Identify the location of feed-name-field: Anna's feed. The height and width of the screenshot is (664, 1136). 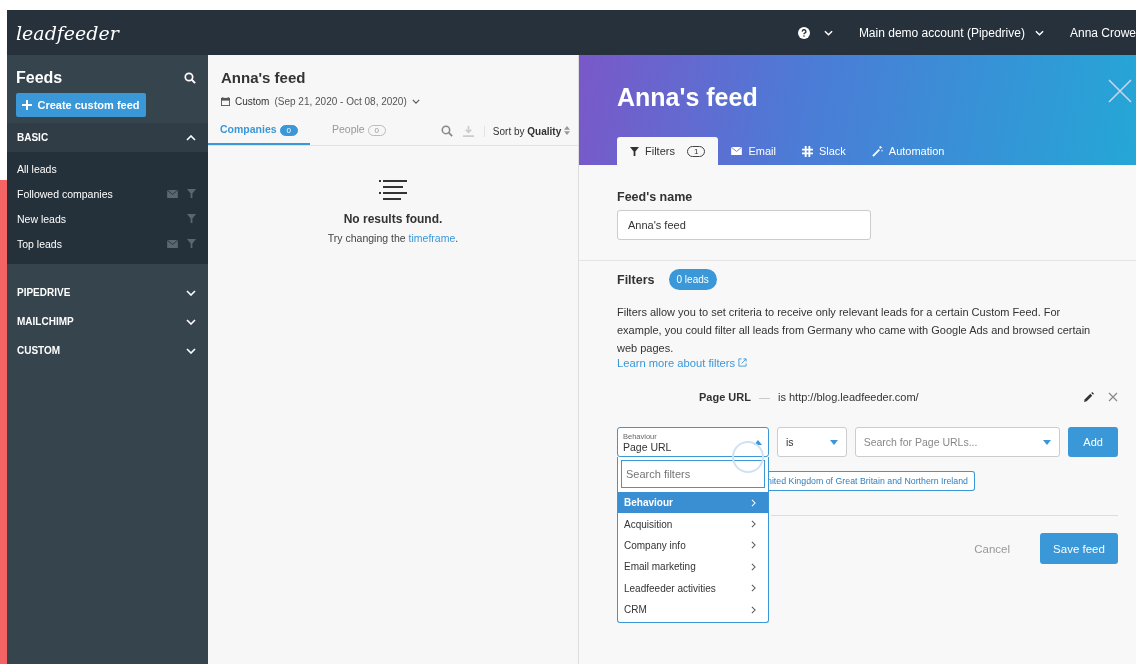
(744, 225).